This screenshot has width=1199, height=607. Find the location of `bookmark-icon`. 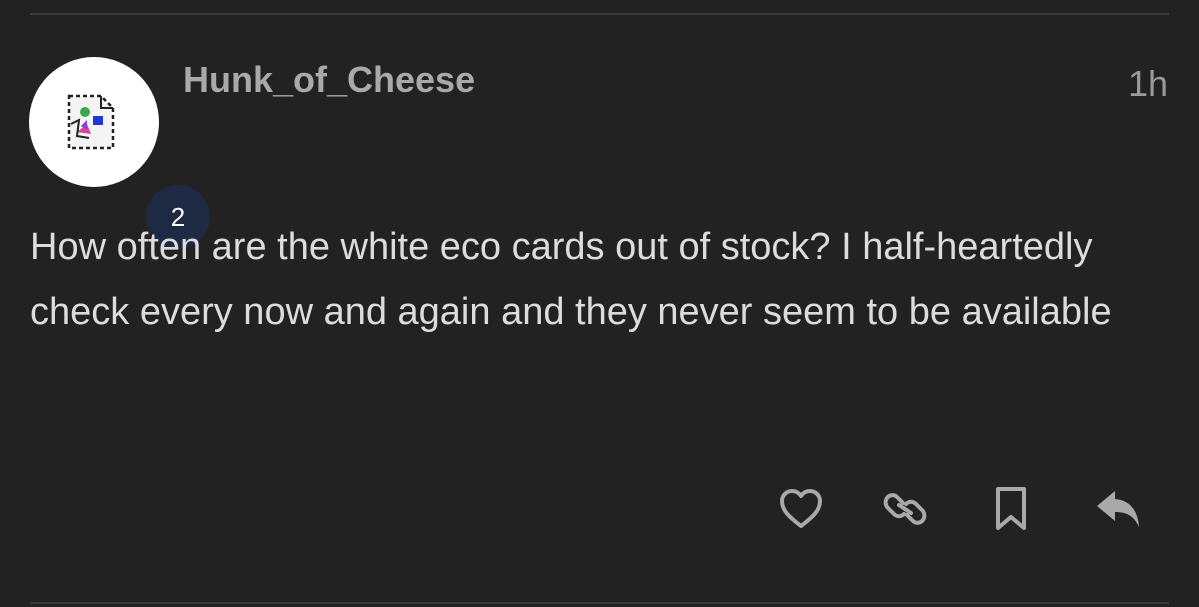

bookmark-icon is located at coordinates (1011, 508).